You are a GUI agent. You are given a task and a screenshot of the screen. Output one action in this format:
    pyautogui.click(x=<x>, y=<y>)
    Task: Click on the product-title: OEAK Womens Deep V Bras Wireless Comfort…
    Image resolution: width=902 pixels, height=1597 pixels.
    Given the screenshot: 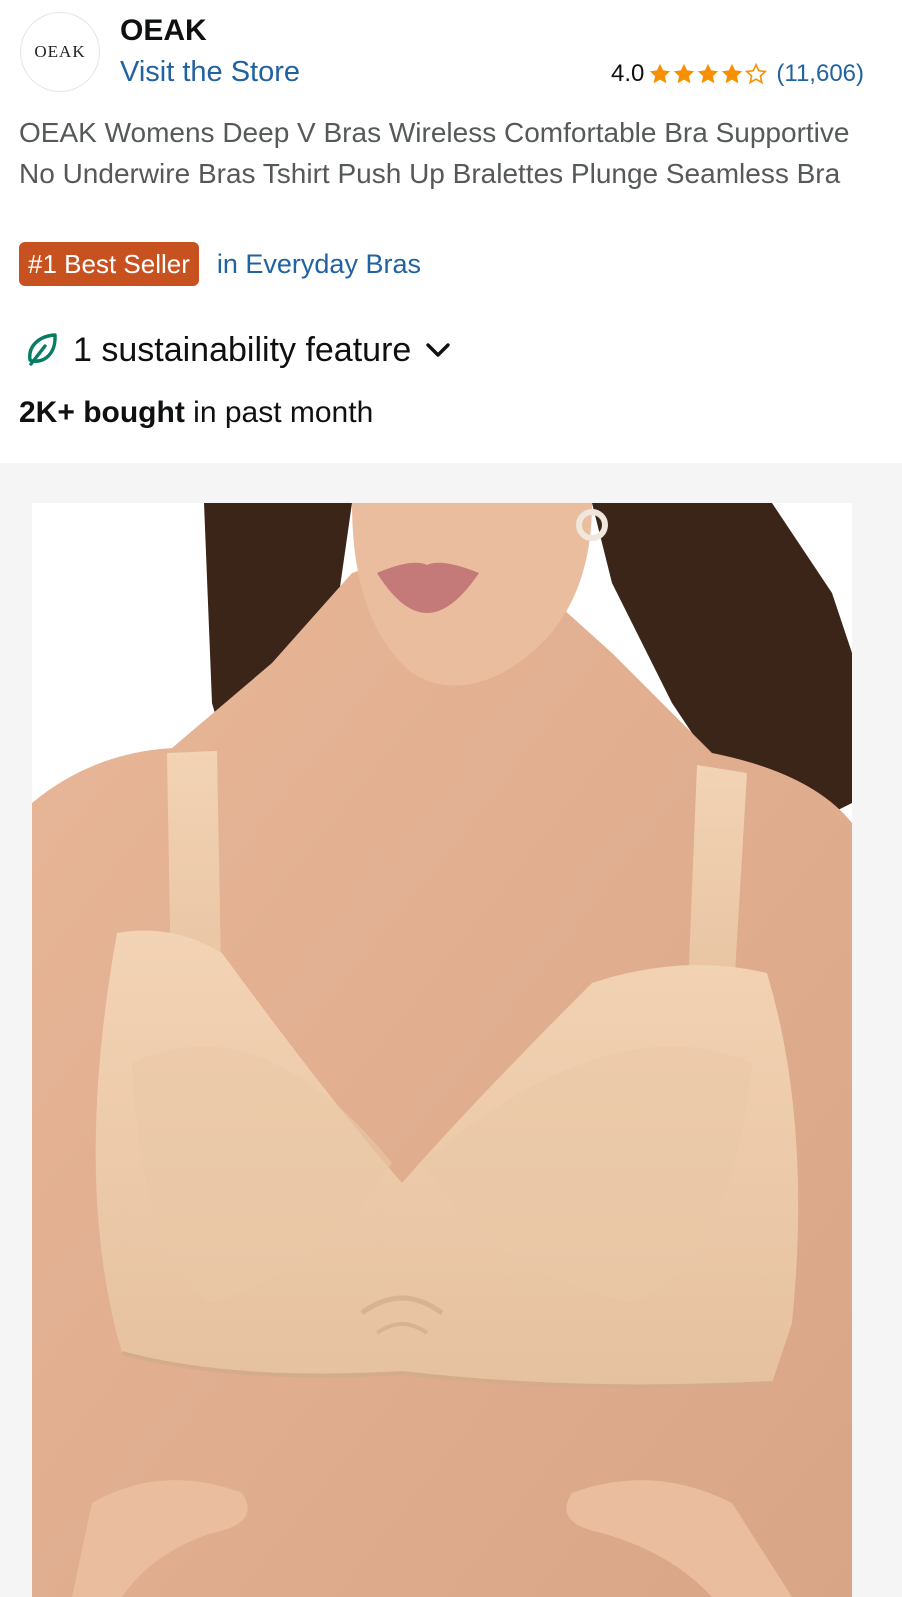 What is the action you would take?
    pyautogui.click(x=434, y=153)
    